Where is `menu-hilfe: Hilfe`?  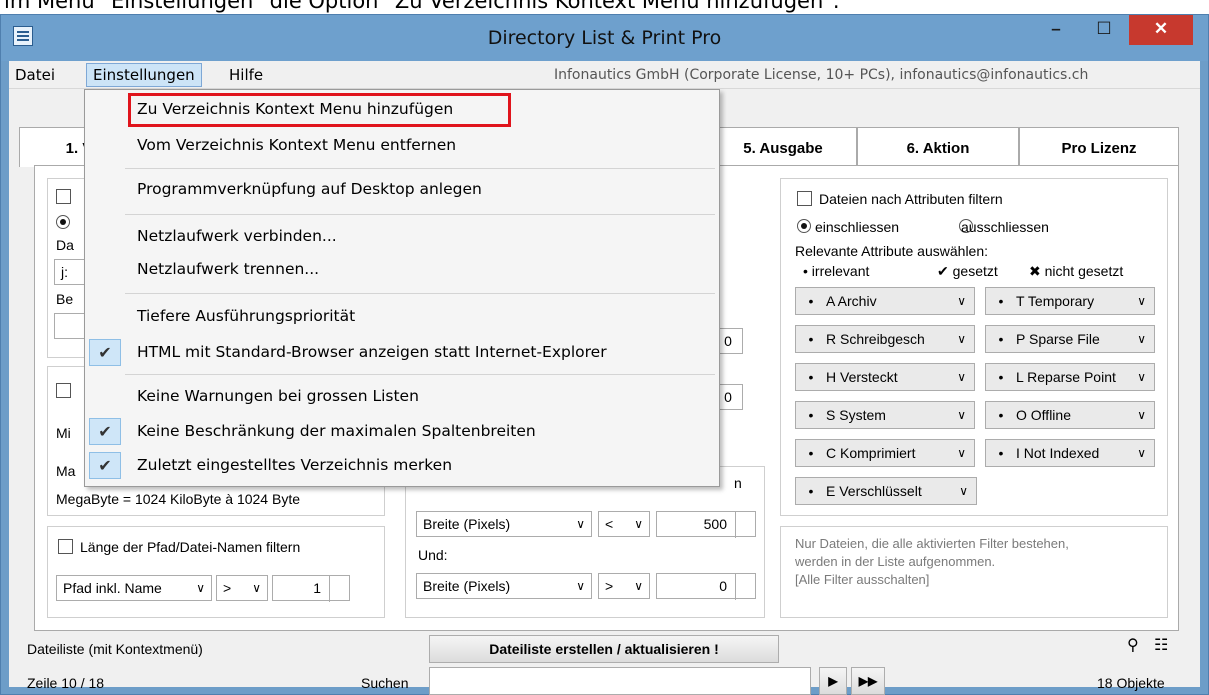
menu-hilfe: Hilfe is located at coordinates (246, 75).